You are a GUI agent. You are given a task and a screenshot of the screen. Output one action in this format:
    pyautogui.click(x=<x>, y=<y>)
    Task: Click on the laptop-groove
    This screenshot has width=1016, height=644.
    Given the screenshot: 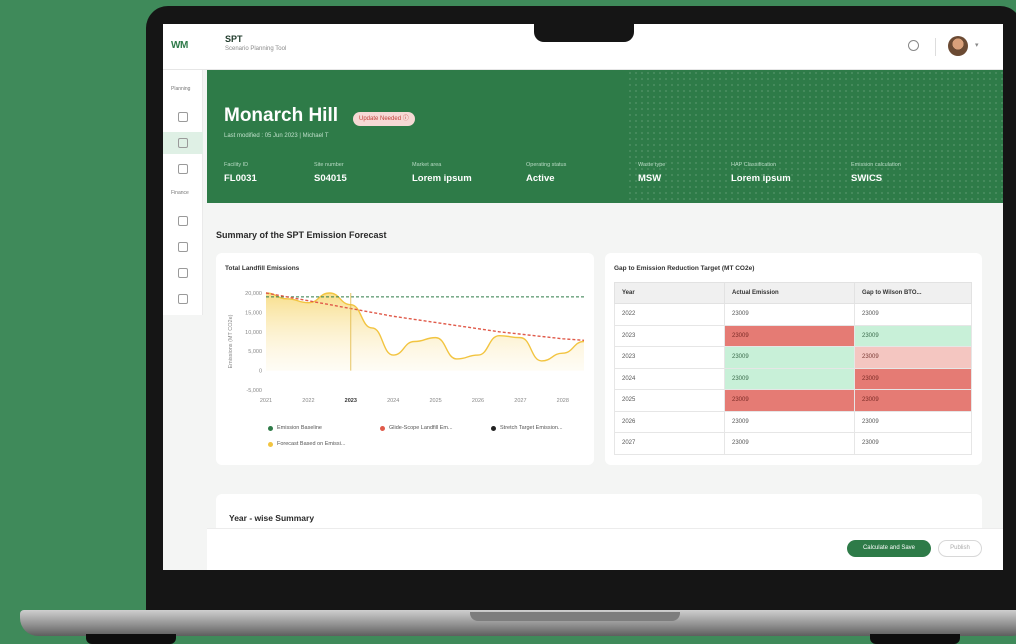 What is the action you would take?
    pyautogui.click(x=575, y=616)
    